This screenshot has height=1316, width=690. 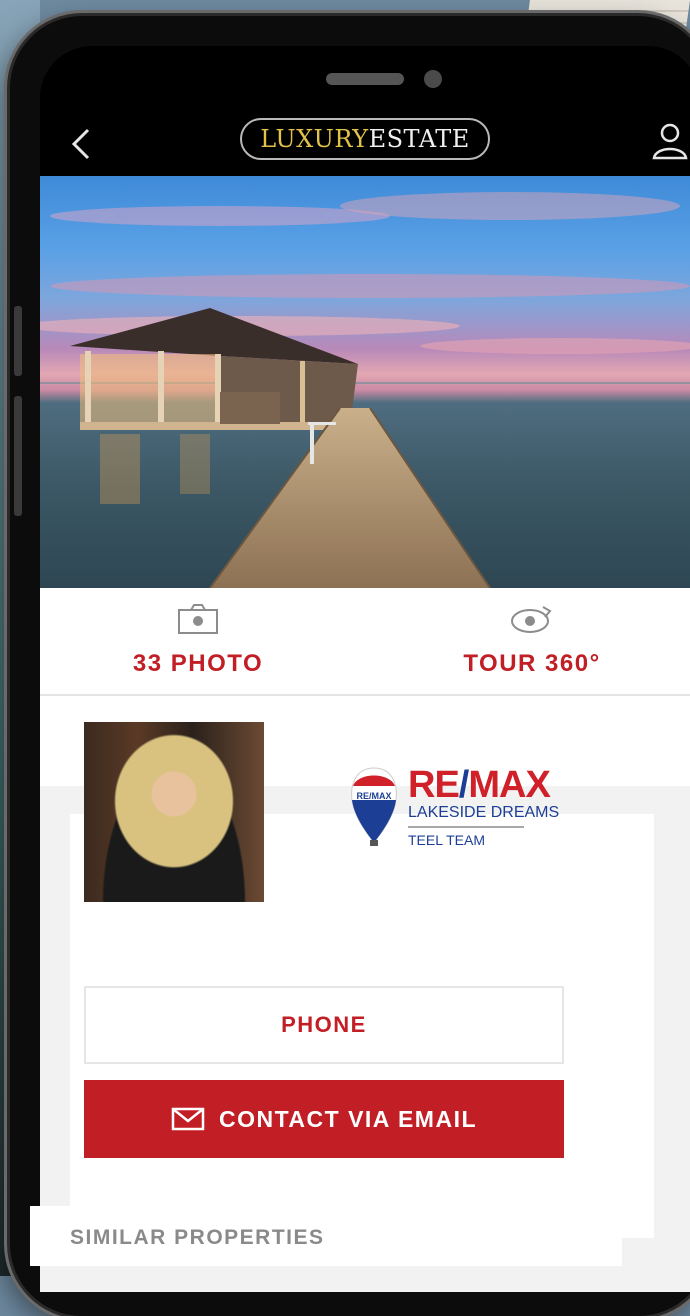 I want to click on logo-estate: ESTATE, so click(x=419, y=139).